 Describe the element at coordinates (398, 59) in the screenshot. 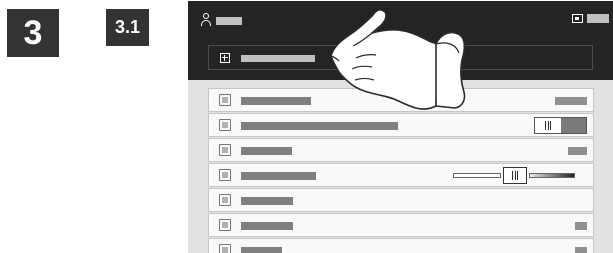

I see `pointing-hand-icon` at that location.